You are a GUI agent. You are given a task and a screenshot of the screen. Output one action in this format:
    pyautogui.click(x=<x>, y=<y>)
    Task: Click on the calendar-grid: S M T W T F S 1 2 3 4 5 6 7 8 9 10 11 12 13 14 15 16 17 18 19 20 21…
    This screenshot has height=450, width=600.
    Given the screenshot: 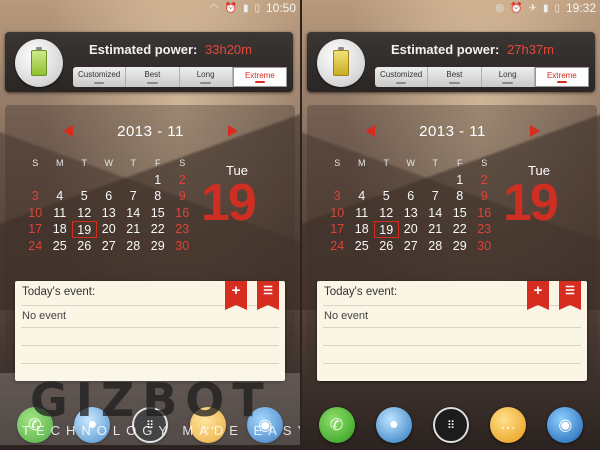 What is the action you would take?
    pyautogui.click(x=411, y=204)
    